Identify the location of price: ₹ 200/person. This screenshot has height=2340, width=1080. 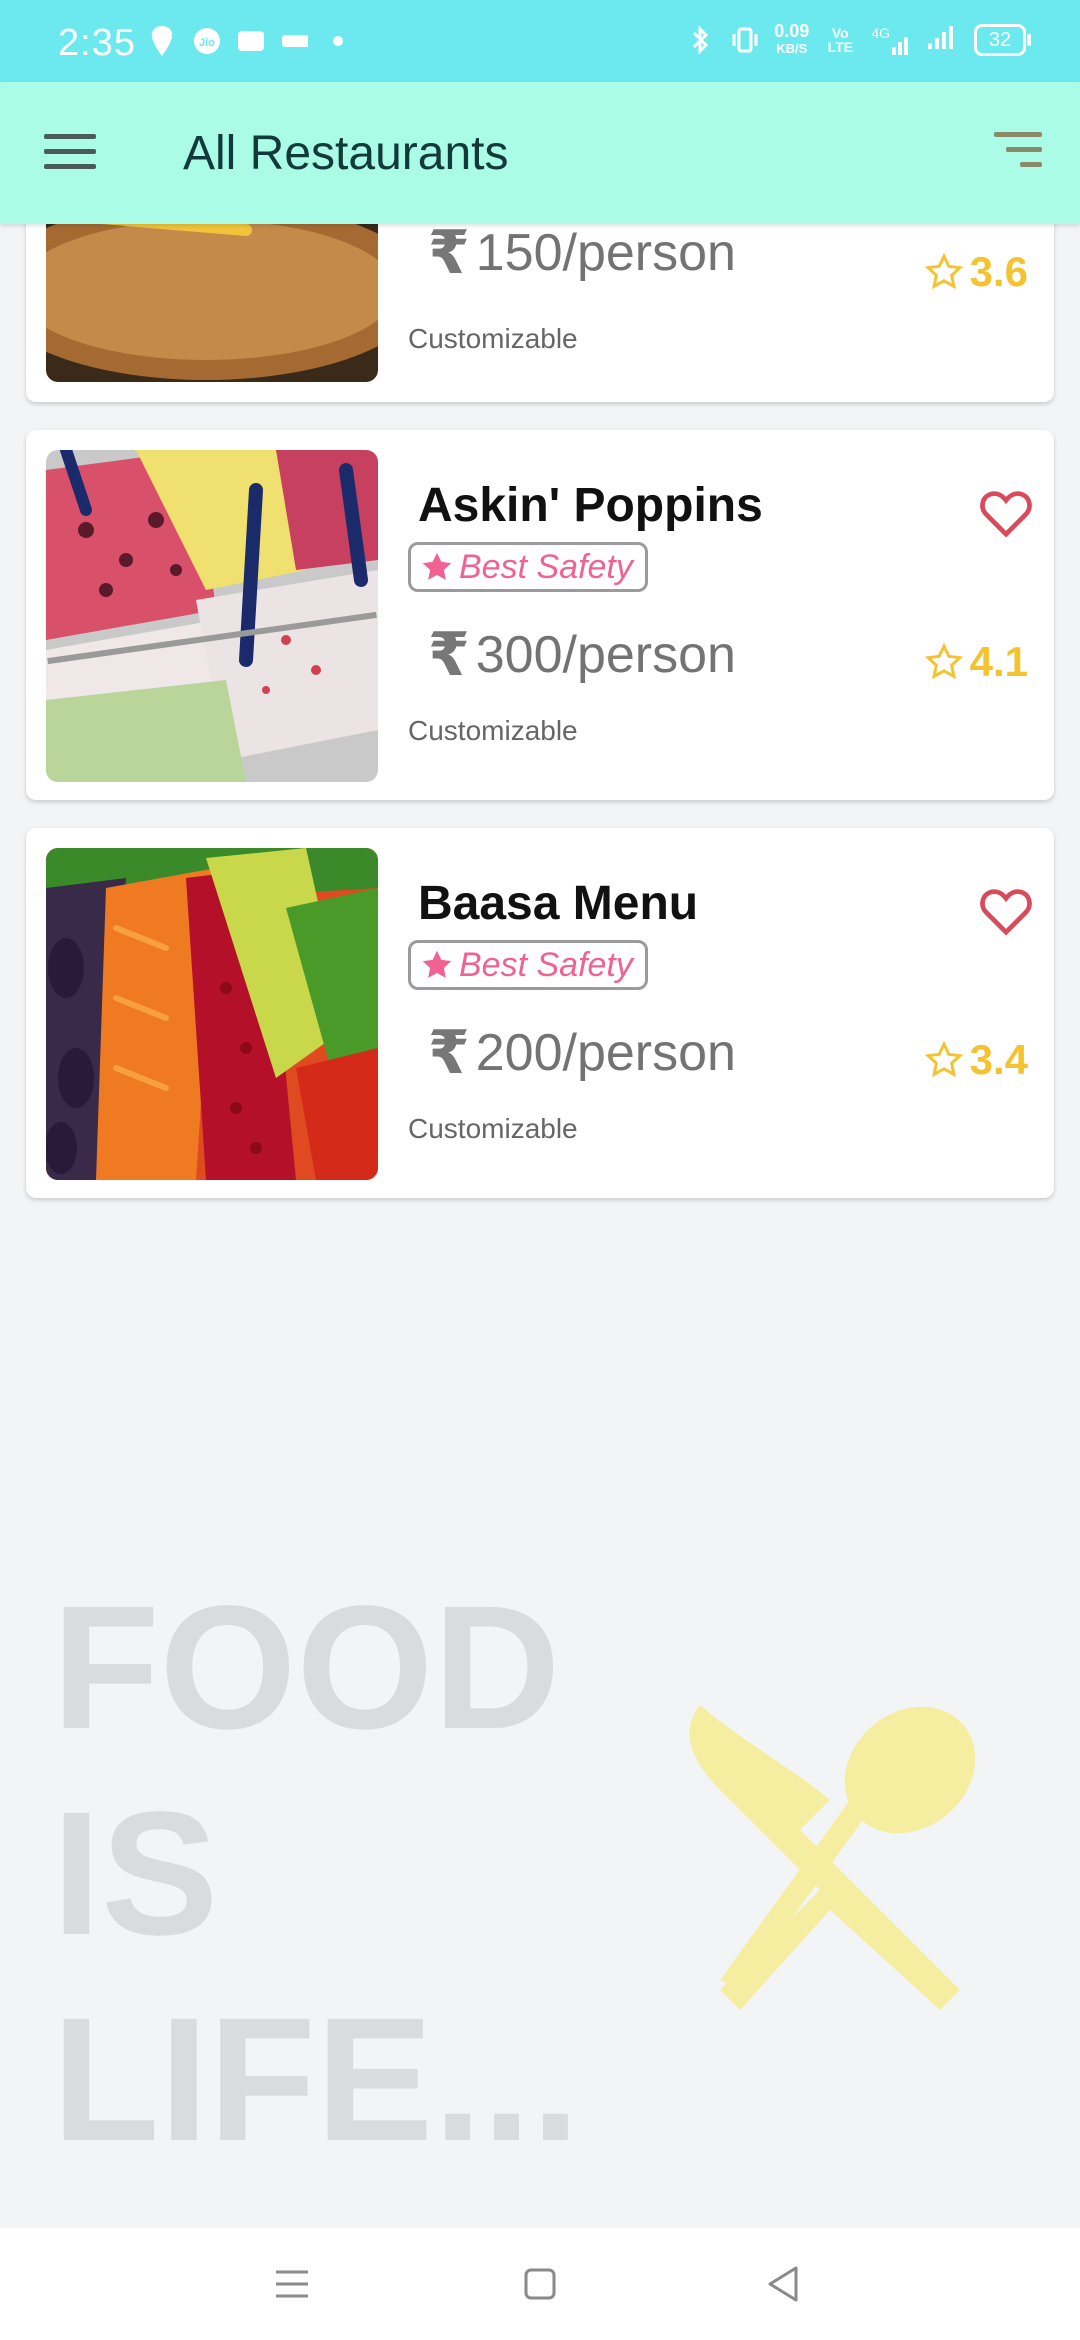
(582, 1053).